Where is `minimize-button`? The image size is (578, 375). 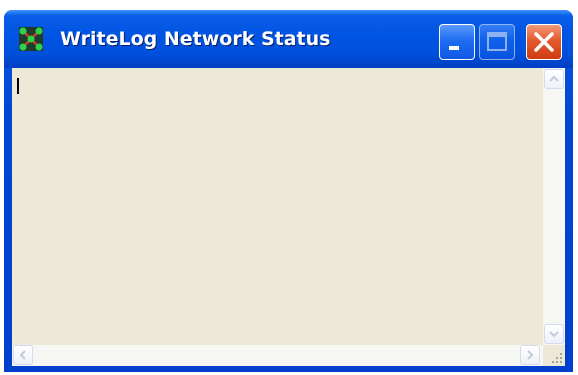
minimize-button is located at coordinates (457, 42).